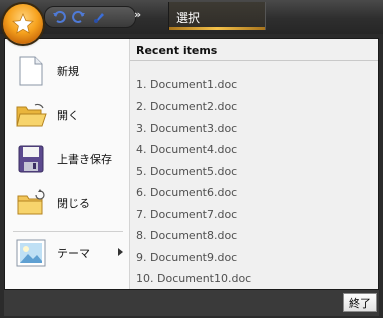 The image size is (383, 318). I want to click on recent-item: 10. Document10.doc, so click(193, 278).